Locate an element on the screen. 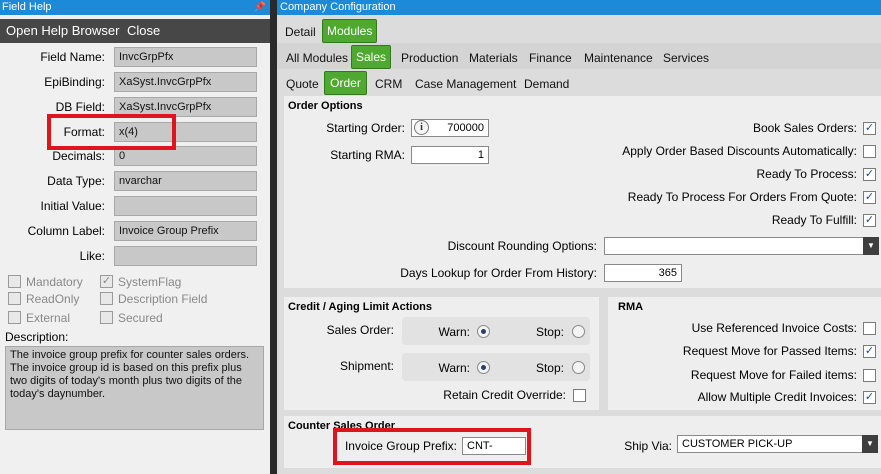 This screenshot has height=474, width=881. ready-to-fulfill-checkbox: ✓ is located at coordinates (869, 220).